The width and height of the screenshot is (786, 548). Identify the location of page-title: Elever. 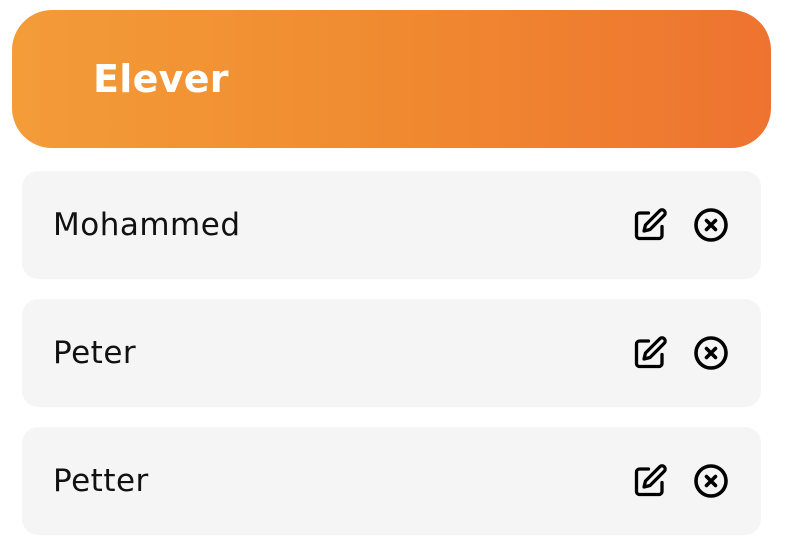
(161, 79).